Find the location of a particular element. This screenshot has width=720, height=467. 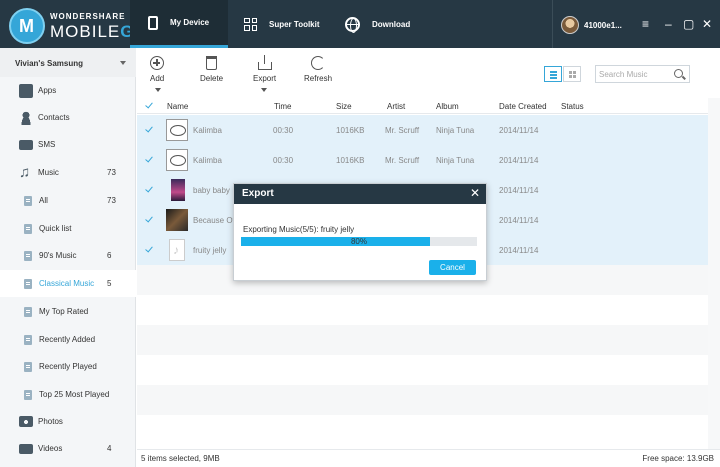

refresh-icon is located at coordinates (318, 63).